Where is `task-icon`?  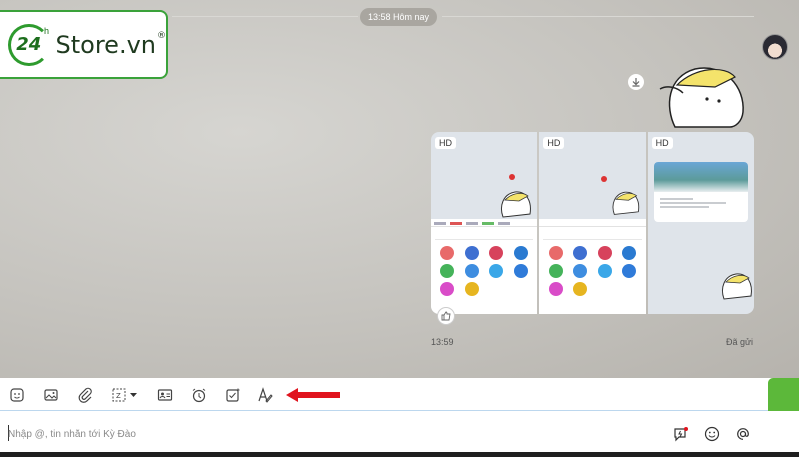 task-icon is located at coordinates (233, 395).